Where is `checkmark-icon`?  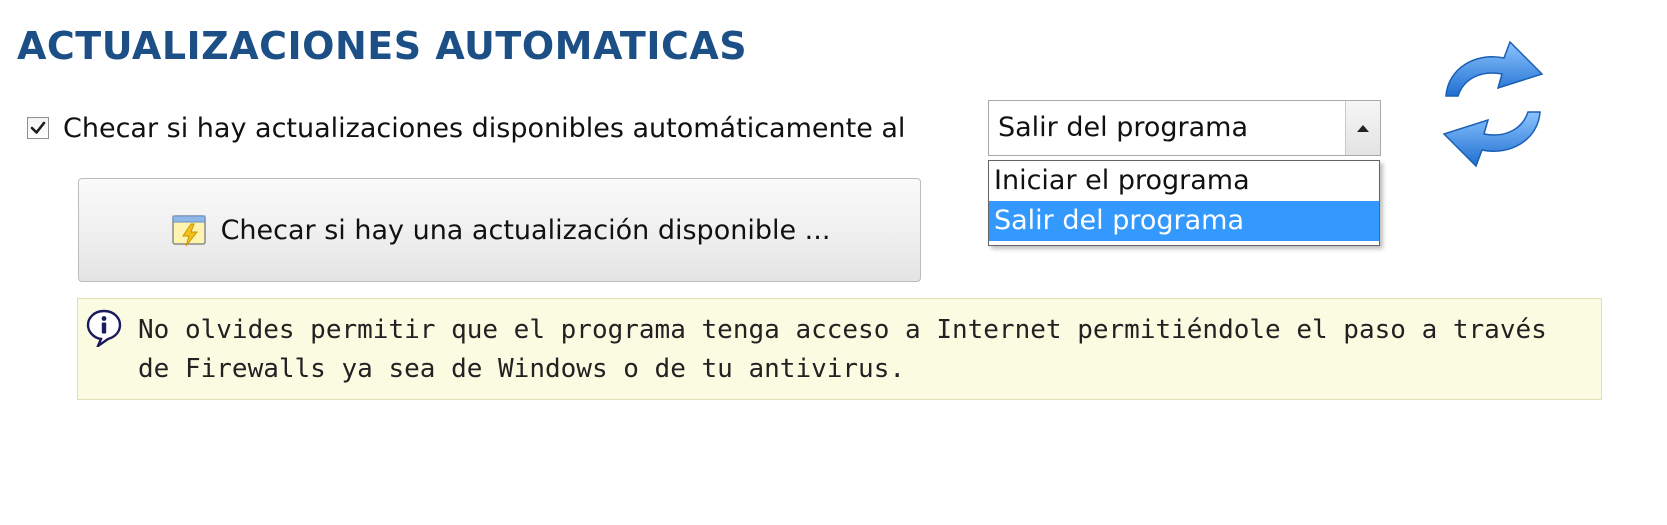
checkmark-icon is located at coordinates (38, 127).